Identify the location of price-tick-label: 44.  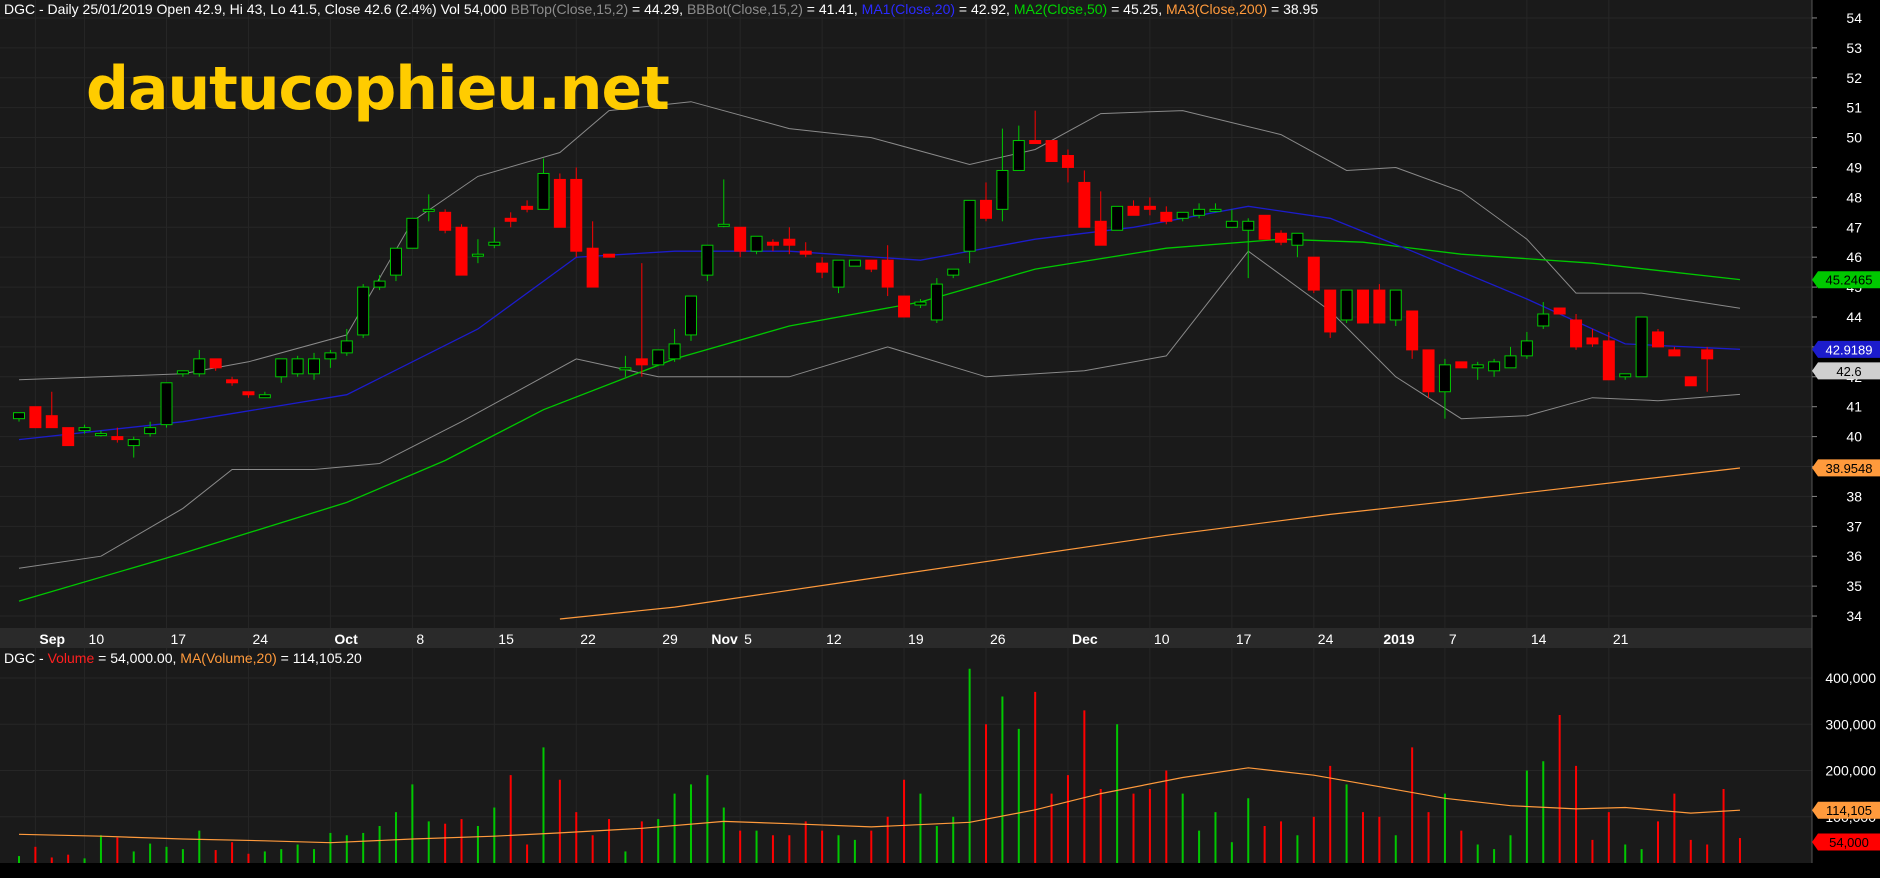
(1854, 317).